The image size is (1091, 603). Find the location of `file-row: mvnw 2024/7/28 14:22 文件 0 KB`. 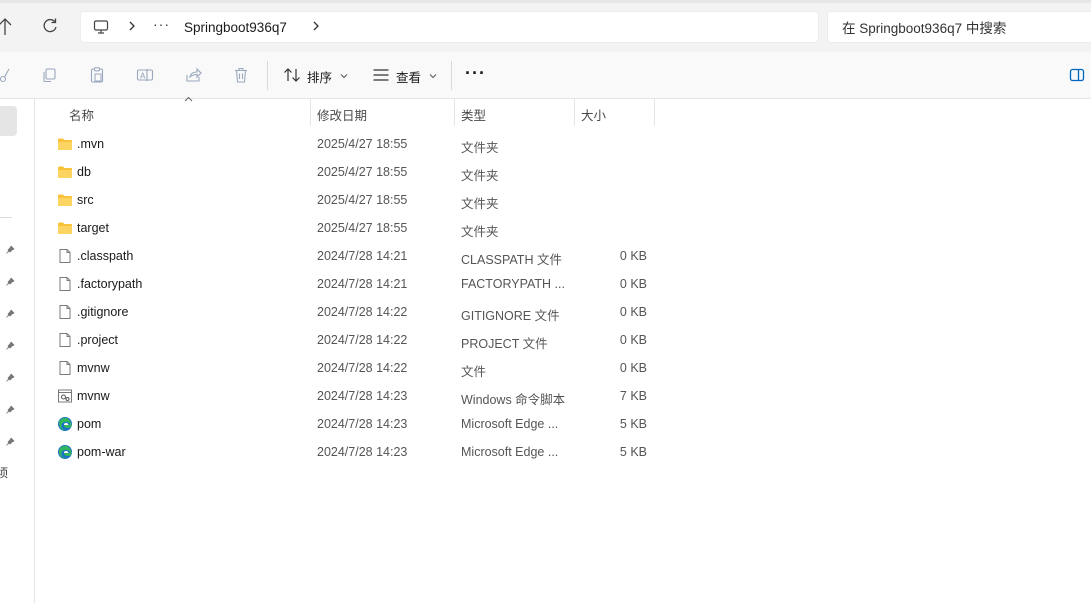

file-row: mvnw 2024/7/28 14:22 文件 0 KB is located at coordinates (563, 368).